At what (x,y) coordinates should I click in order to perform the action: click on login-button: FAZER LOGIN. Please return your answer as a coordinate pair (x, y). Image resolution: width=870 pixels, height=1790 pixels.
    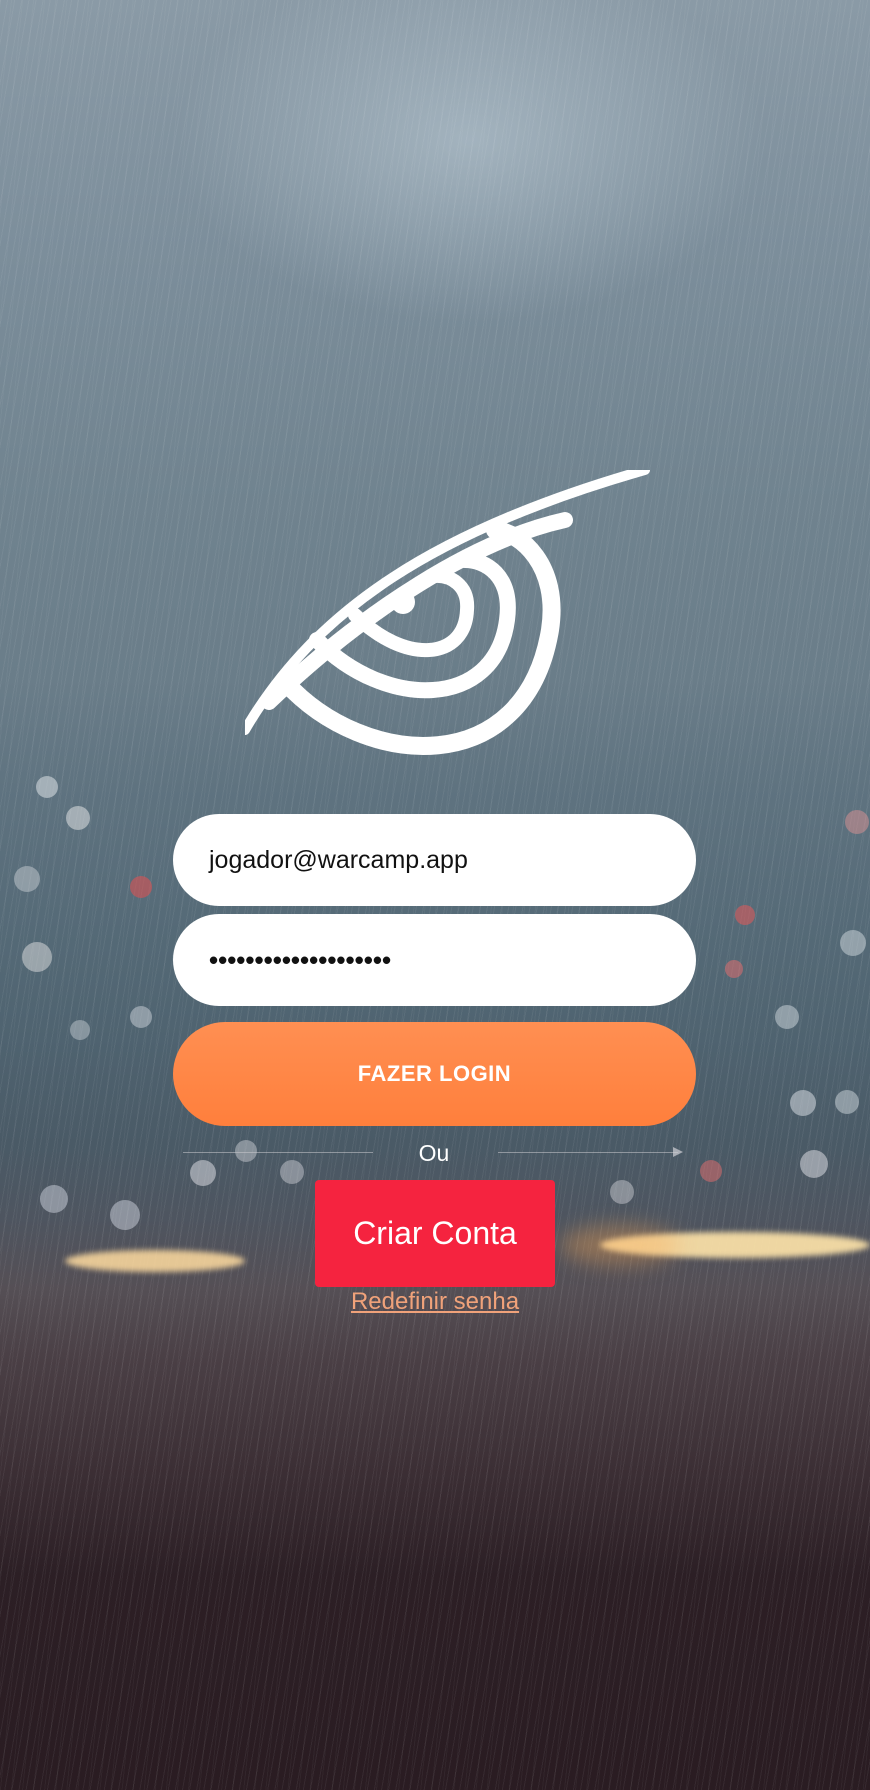
    Looking at the image, I should click on (434, 1074).